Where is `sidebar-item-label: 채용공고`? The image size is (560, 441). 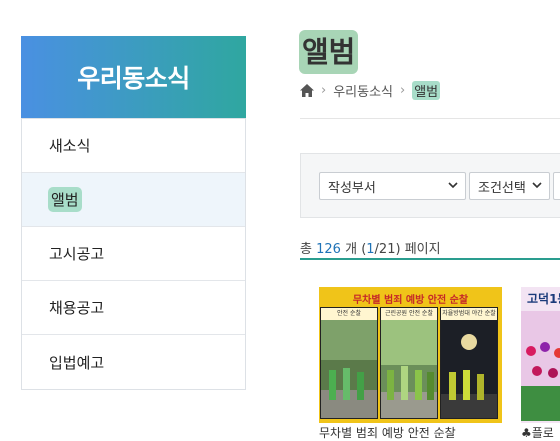
sidebar-item-label: 채용공고 is located at coordinates (77, 308).